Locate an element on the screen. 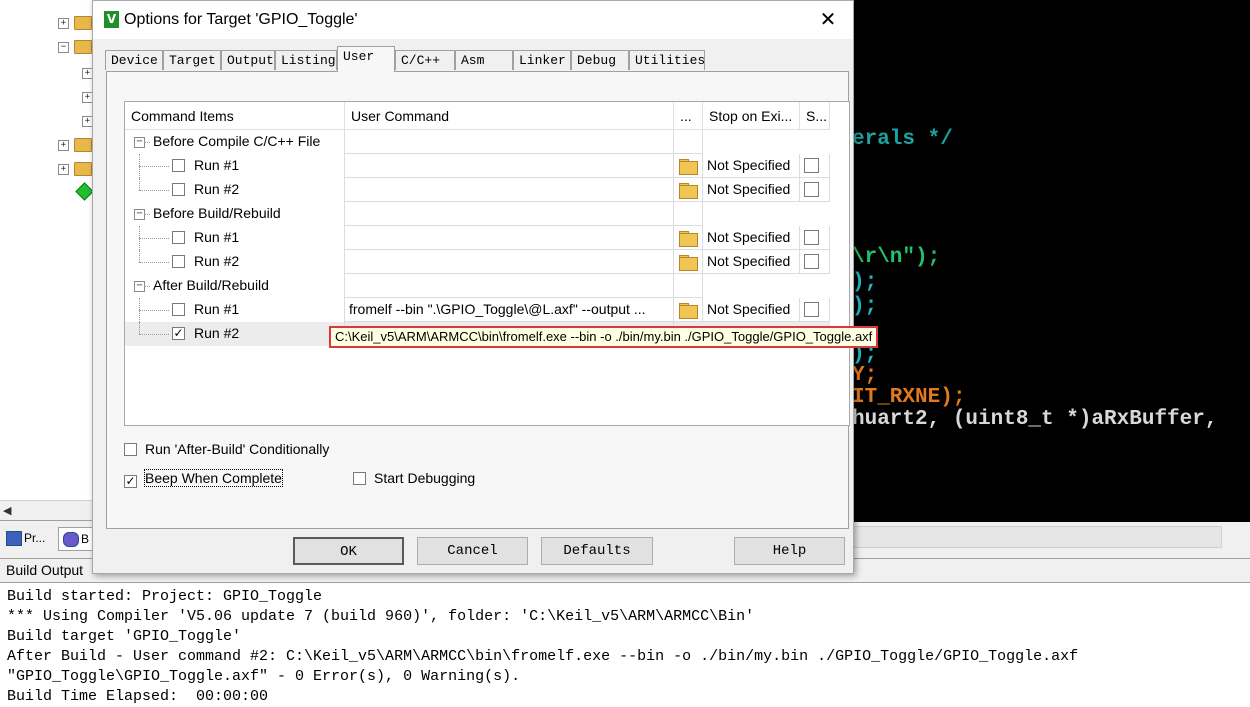 This screenshot has height=707, width=1250. project-horizontal-scrollbar: ◀ is located at coordinates (50, 510).